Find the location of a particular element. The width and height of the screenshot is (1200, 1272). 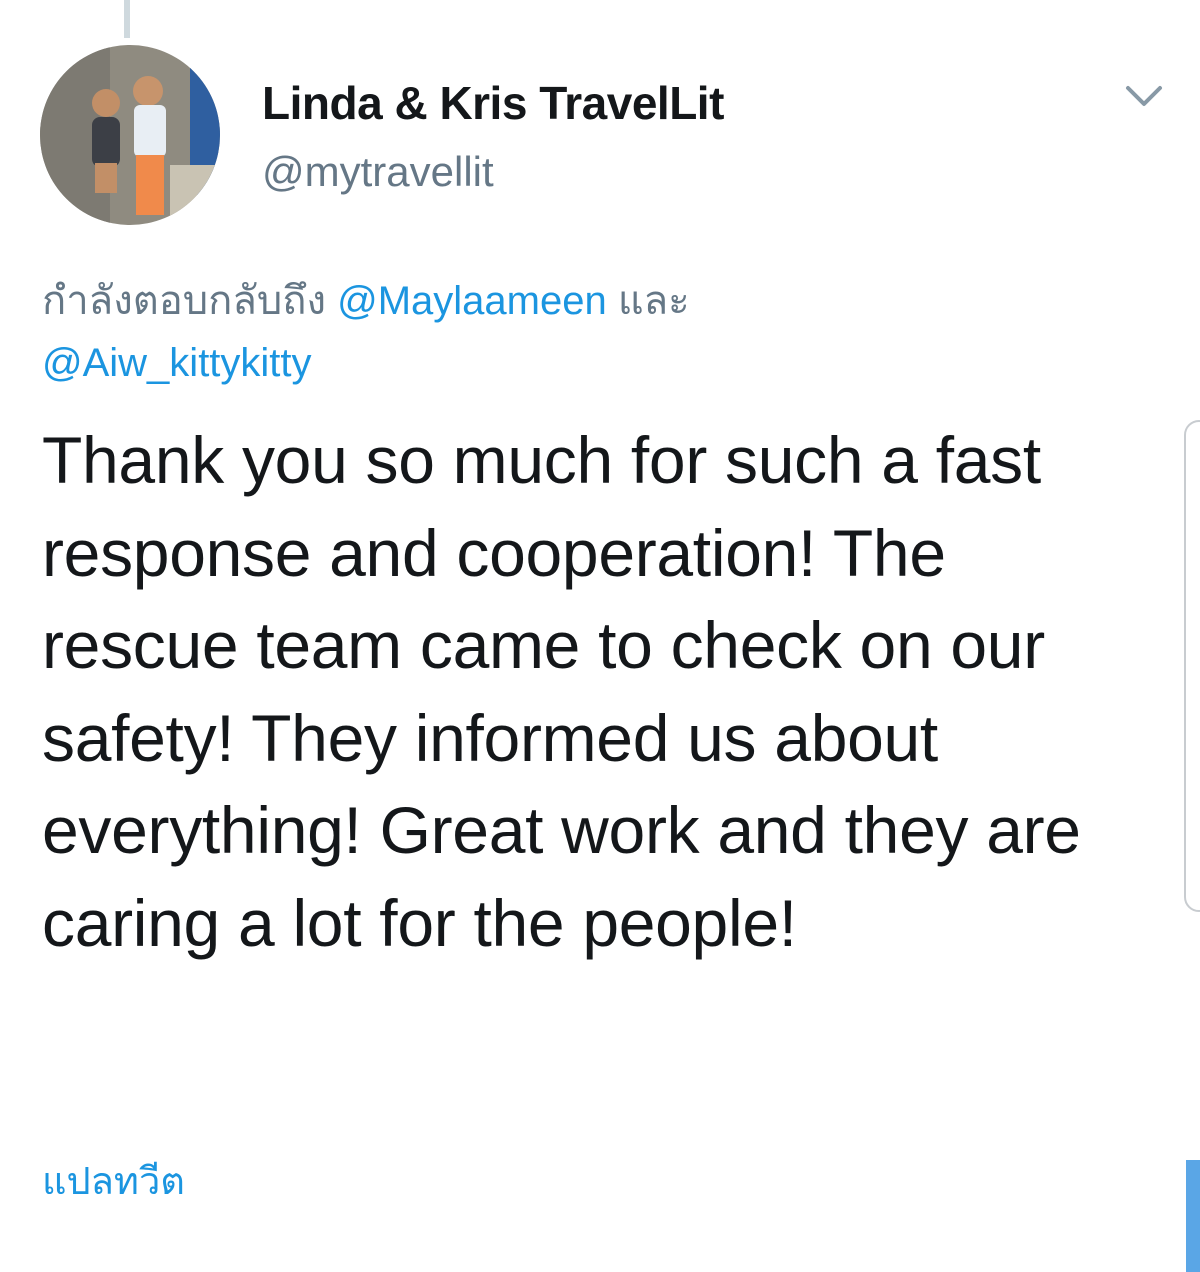

chevron-down-icon is located at coordinates (1144, 96).